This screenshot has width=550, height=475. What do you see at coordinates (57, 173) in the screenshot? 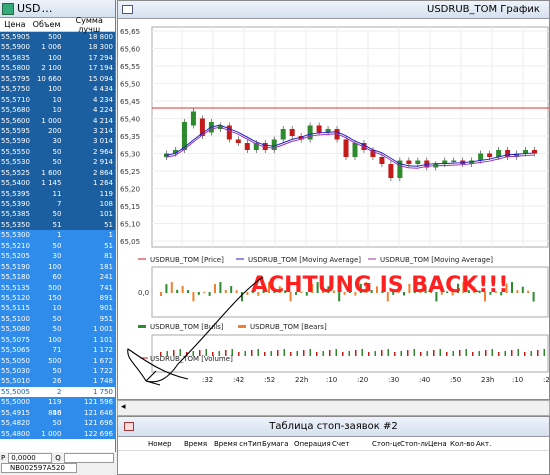
I see `order-book-row: 55,5525 1 600 2 864` at bounding box center [57, 173].